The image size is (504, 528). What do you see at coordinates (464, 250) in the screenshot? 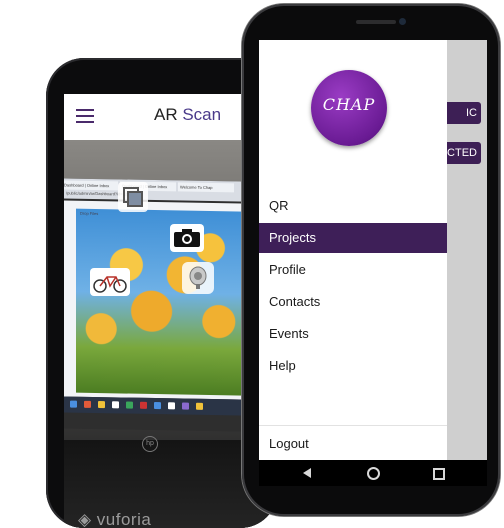
I see `background-content: IC CTED` at bounding box center [464, 250].